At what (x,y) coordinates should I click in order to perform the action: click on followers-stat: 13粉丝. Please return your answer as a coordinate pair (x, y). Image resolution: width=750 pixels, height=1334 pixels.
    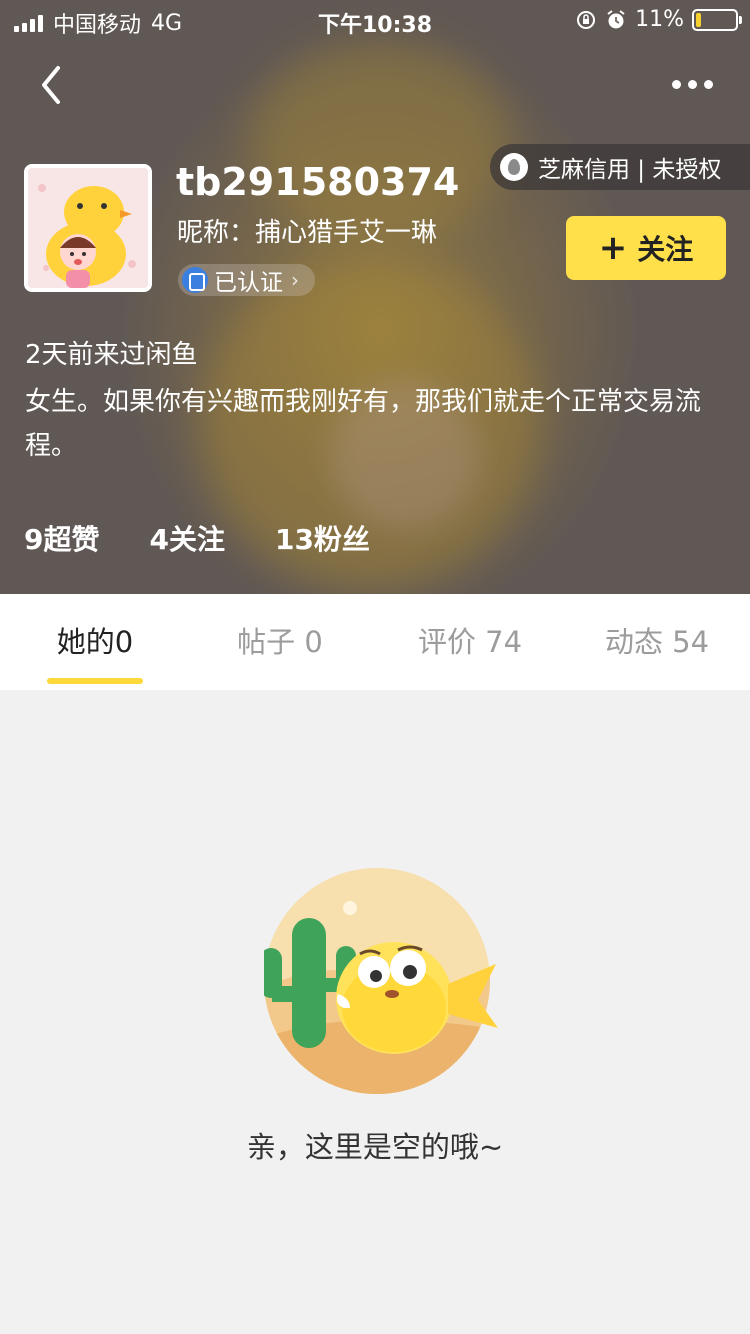
    Looking at the image, I should click on (322, 538).